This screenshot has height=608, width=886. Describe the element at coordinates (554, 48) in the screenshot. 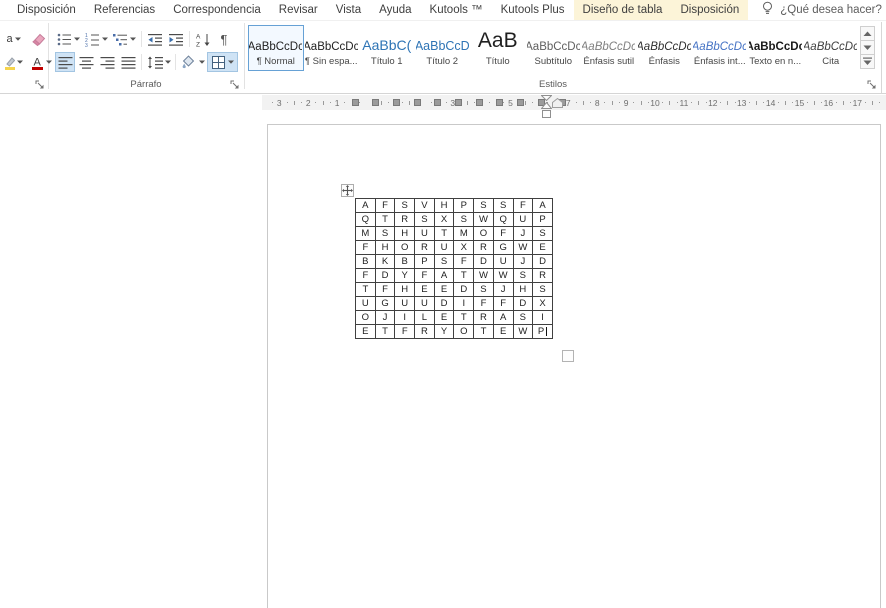

I see `style-subtitulo: AaBbCcDc Subtítulo` at that location.